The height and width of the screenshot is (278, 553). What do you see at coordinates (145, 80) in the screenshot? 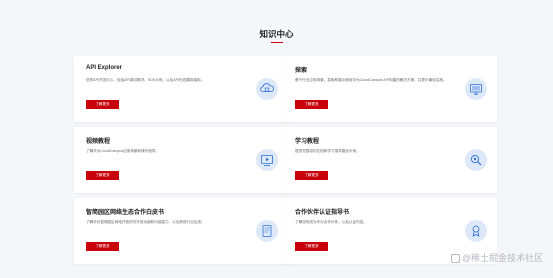
I see `card-description: 您的API开发中心，包括API调试概况、SDK示例，以及API在线模拟调用。` at bounding box center [145, 80].